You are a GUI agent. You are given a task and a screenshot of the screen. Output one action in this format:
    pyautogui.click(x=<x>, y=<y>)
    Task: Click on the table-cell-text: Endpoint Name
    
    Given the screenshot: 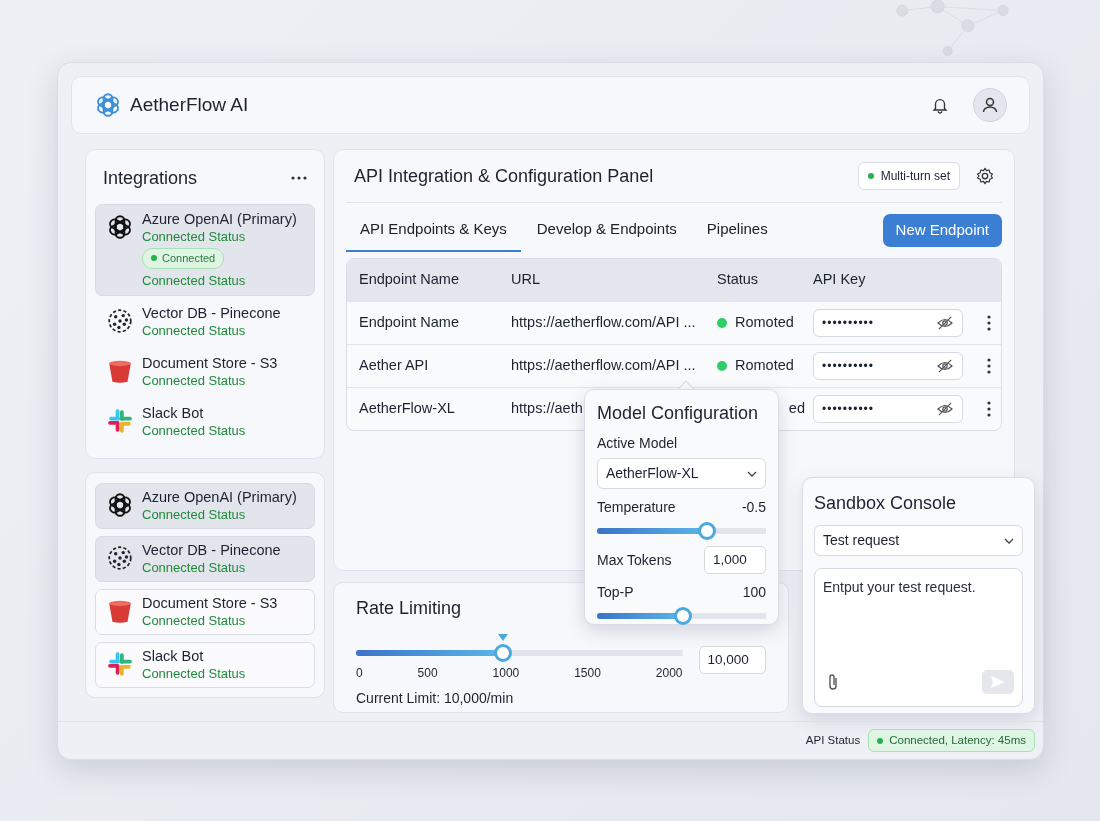 What is the action you would take?
    pyautogui.click(x=409, y=322)
    